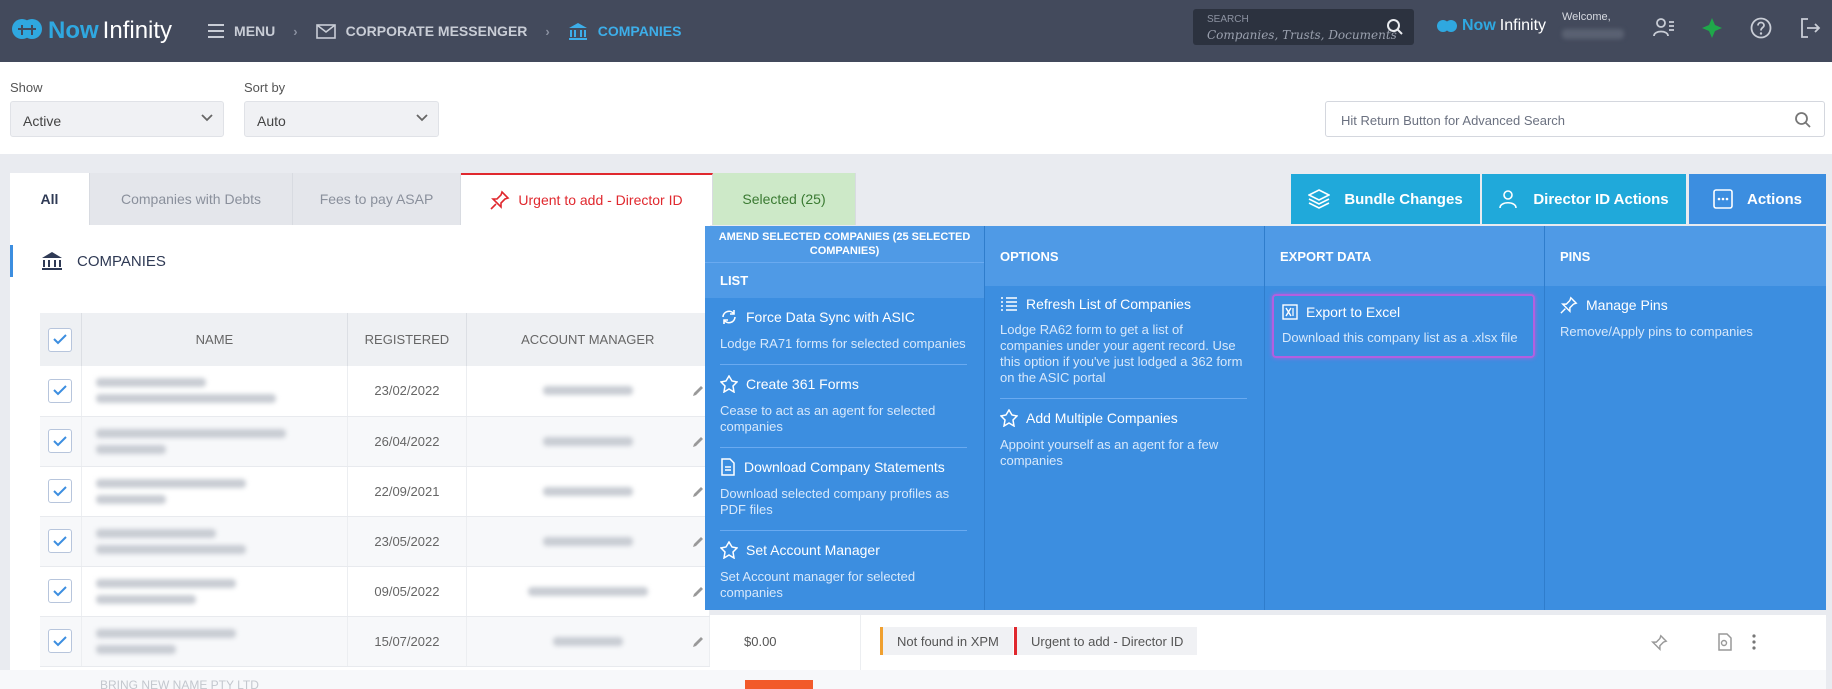 This screenshot has width=1832, height=689. What do you see at coordinates (588, 339) in the screenshot?
I see `column-account-manager: ACCOUNT MANAGER` at bounding box center [588, 339].